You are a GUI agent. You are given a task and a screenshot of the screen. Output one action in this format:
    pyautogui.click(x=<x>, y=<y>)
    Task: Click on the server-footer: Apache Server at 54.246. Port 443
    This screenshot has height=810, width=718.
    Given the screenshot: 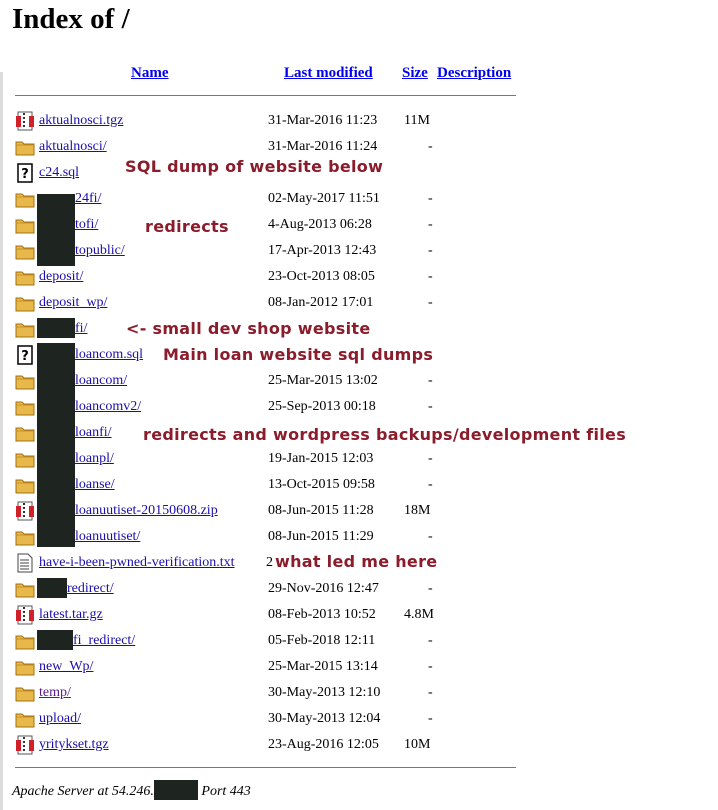 What is the action you would take?
    pyautogui.click(x=131, y=790)
    